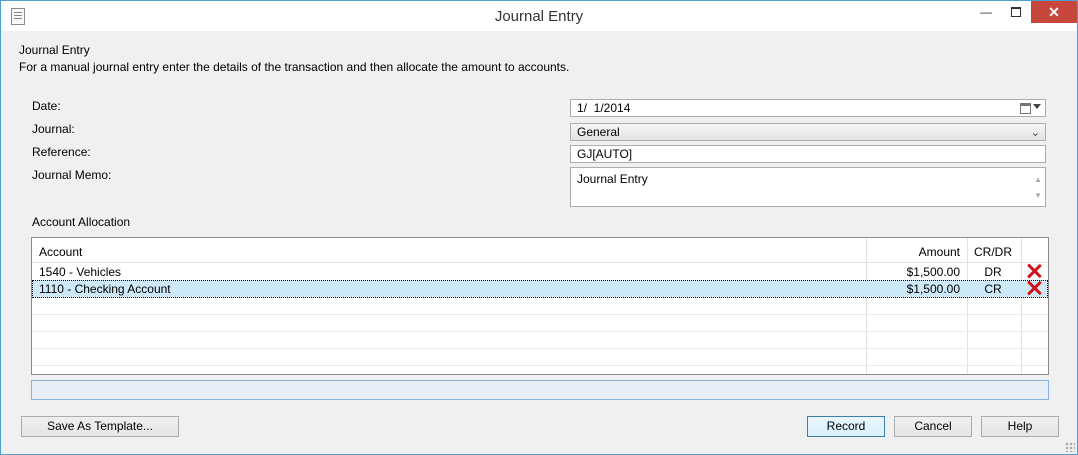 The image size is (1078, 455). What do you see at coordinates (993, 289) in the screenshot?
I see `crdr-cell: CR` at bounding box center [993, 289].